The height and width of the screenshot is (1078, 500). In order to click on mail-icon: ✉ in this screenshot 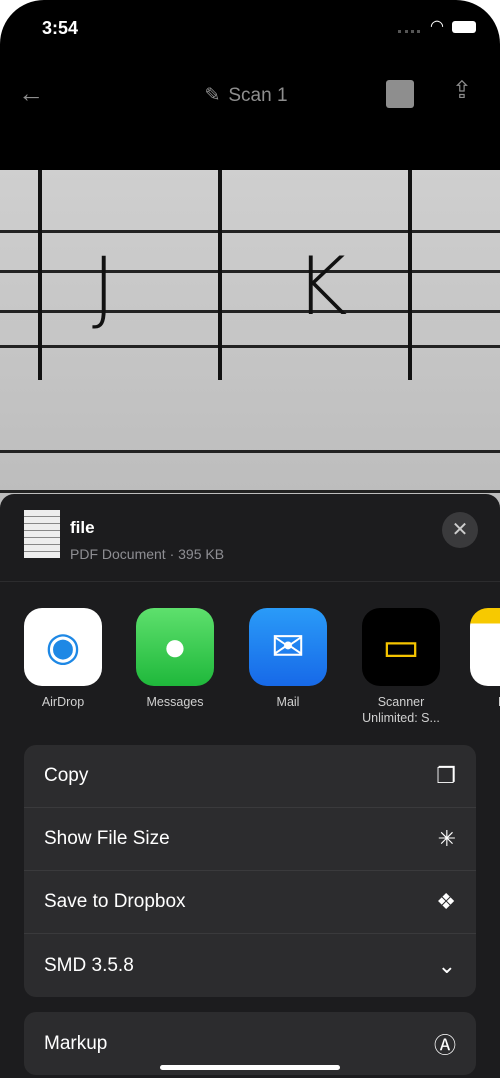, I will do `click(288, 647)`.